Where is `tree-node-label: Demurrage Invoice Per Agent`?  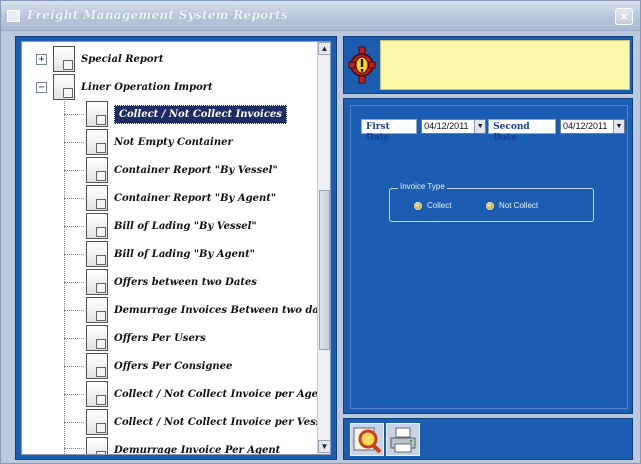 tree-node-label: Demurrage Invoice Per Agent is located at coordinates (197, 449).